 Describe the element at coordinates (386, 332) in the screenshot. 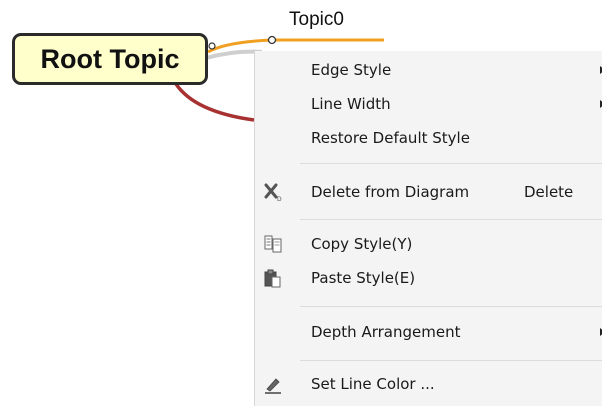

I see `menu-item-label: Depth Arrangement` at that location.